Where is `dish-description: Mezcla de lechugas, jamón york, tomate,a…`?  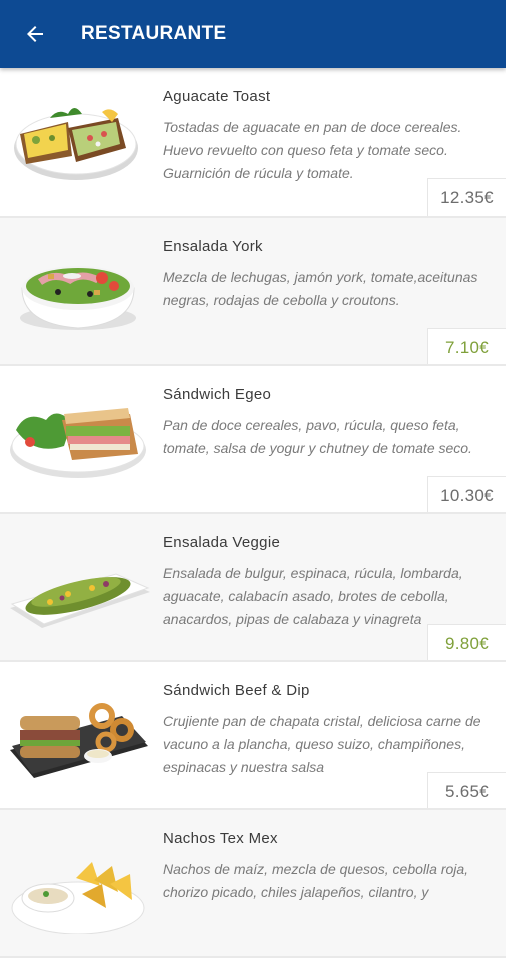 dish-description: Mezcla de lechugas, jamón york, tomate,a… is located at coordinates (320, 288).